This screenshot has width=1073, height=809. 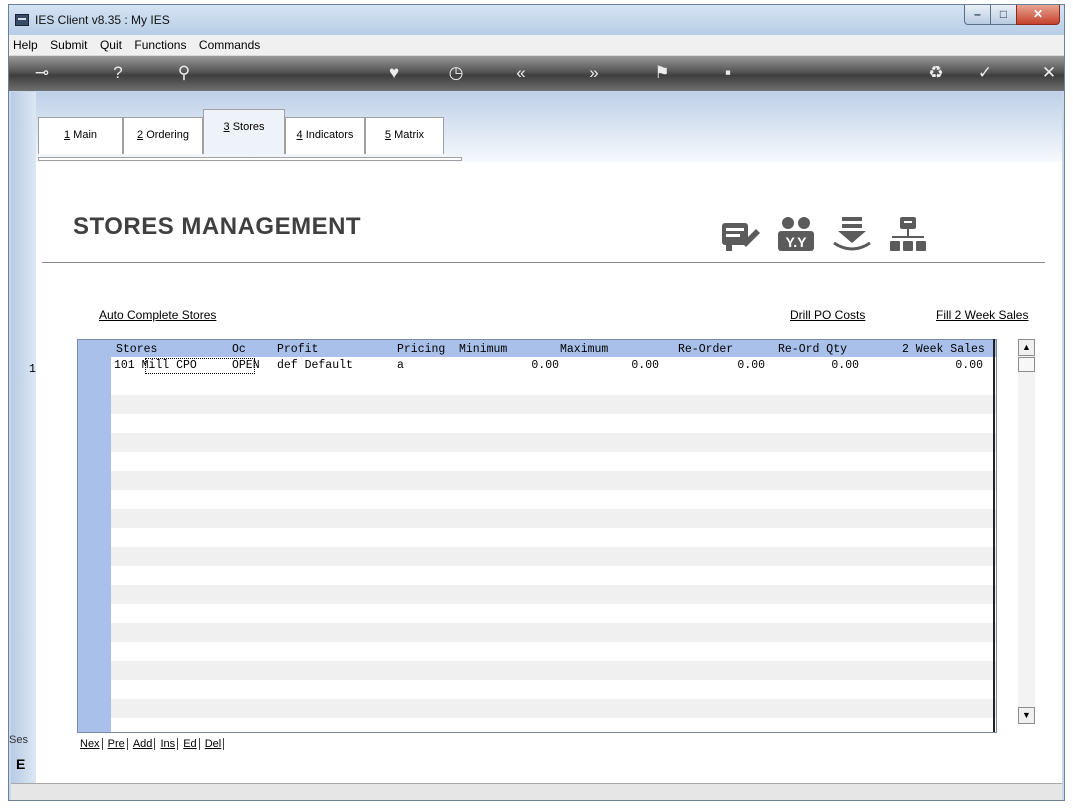 What do you see at coordinates (102, 20) in the screenshot?
I see `window-title: IES Client v8.35 : My IES` at bounding box center [102, 20].